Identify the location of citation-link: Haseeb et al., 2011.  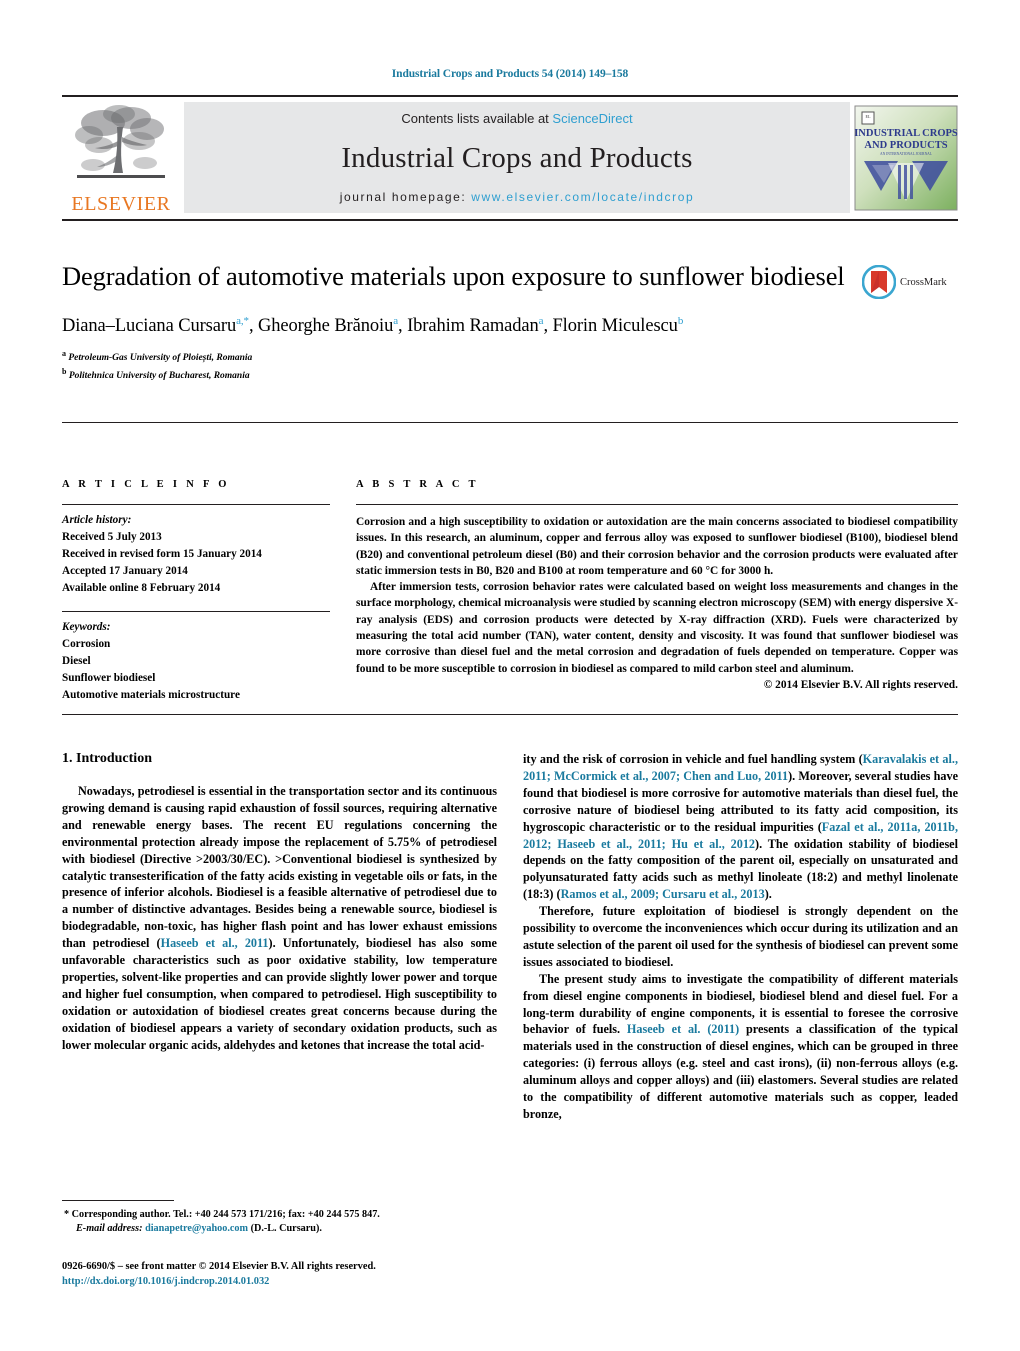
(215, 943).